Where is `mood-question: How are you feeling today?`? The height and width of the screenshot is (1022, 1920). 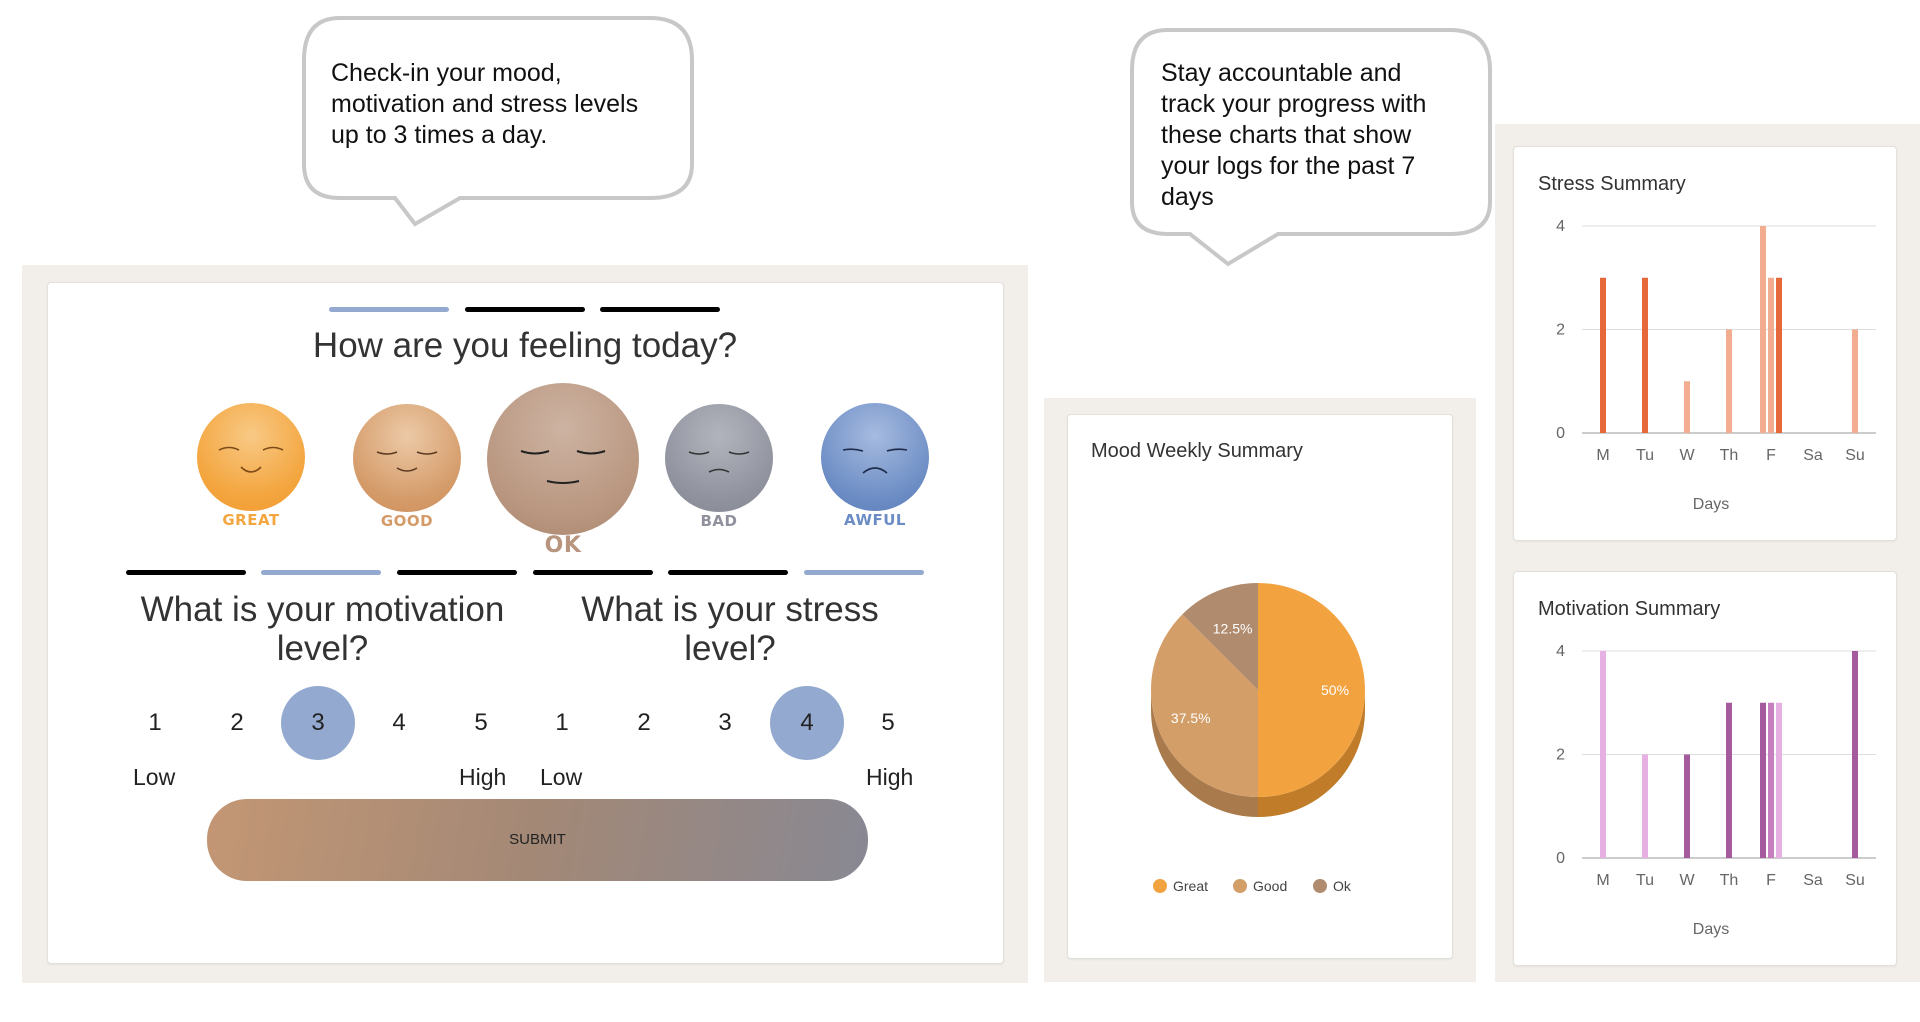 mood-question: How are you feeling today? is located at coordinates (525, 345).